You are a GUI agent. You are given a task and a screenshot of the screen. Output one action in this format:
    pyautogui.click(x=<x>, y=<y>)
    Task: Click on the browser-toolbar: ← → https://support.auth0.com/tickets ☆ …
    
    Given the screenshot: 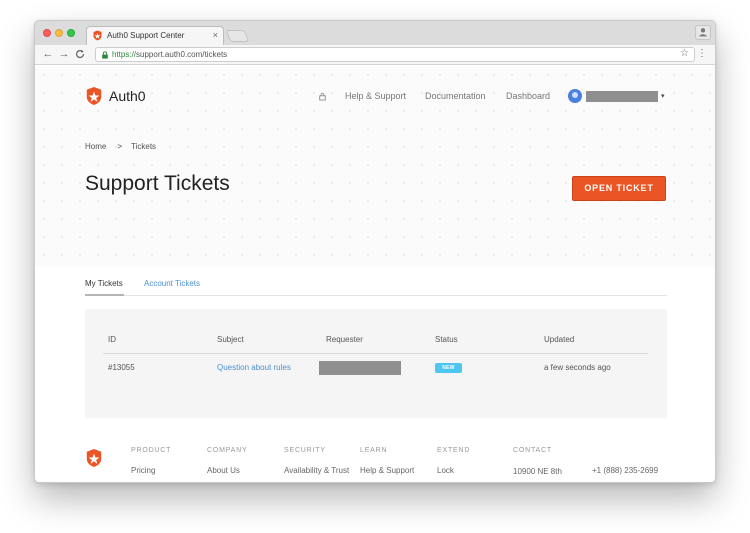 What is the action you would take?
    pyautogui.click(x=375, y=55)
    